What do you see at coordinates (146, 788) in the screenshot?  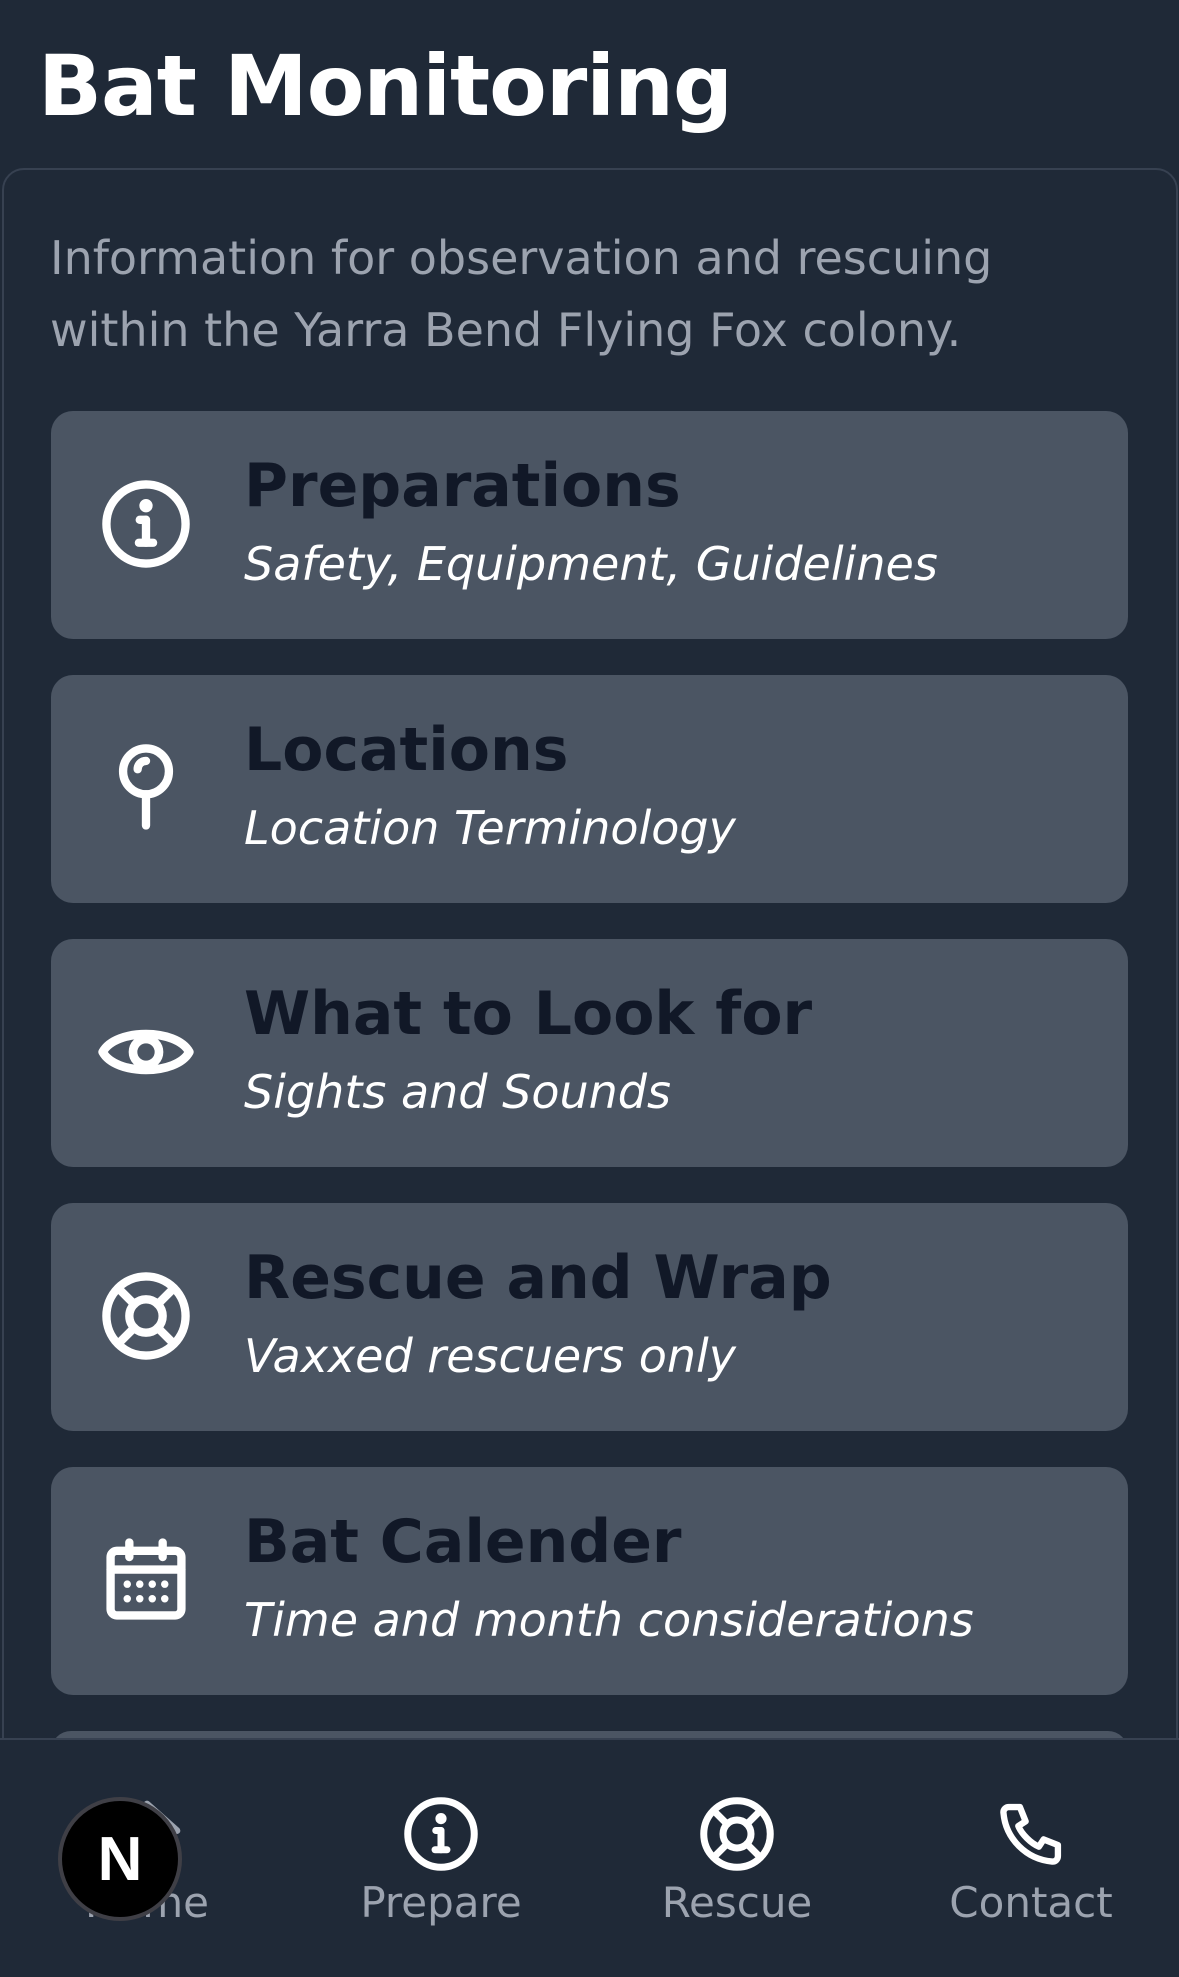 I see `map-pin-icon` at bounding box center [146, 788].